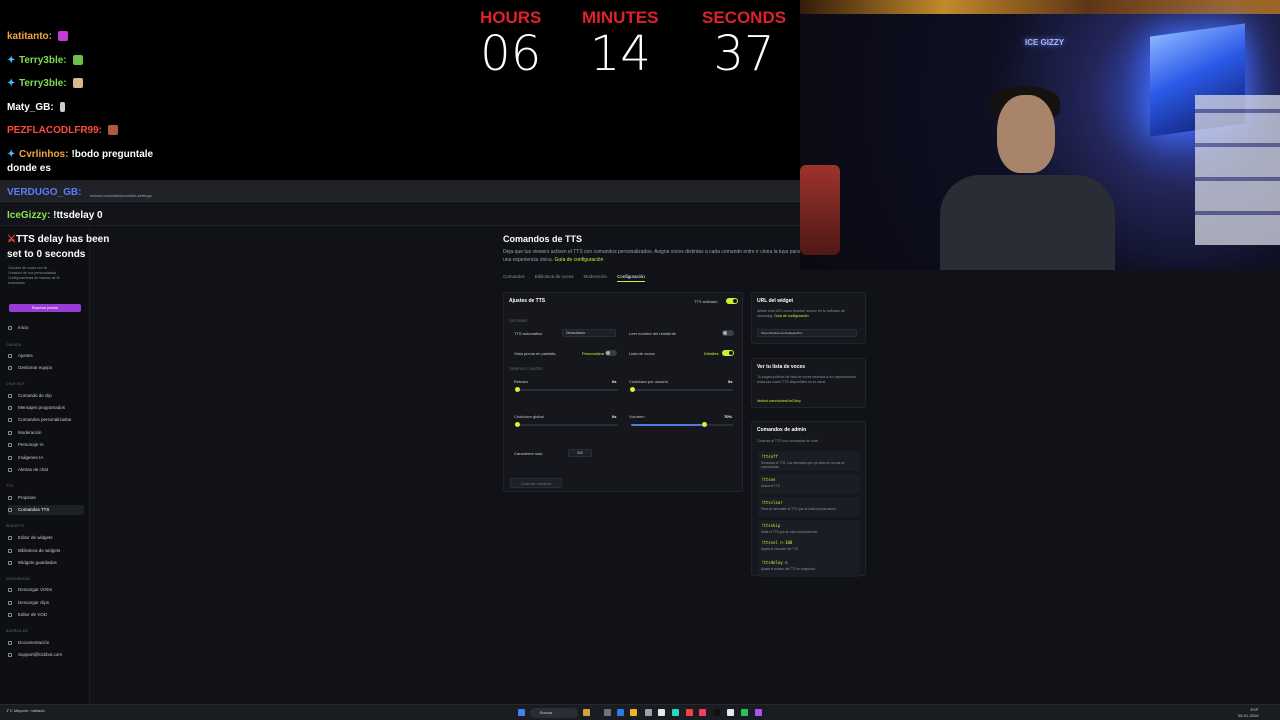 This screenshot has width=1280, height=720. Describe the element at coordinates (566, 389) in the screenshot. I see `delay-slider` at that location.